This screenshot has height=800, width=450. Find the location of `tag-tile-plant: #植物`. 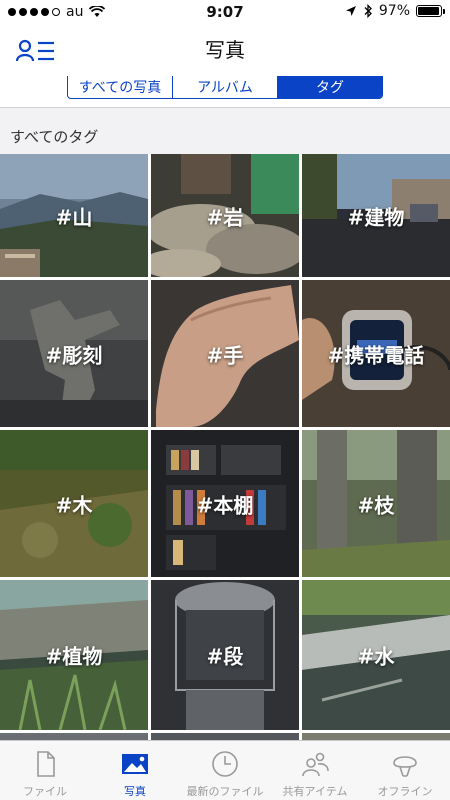

tag-tile-plant: #植物 is located at coordinates (74, 655).